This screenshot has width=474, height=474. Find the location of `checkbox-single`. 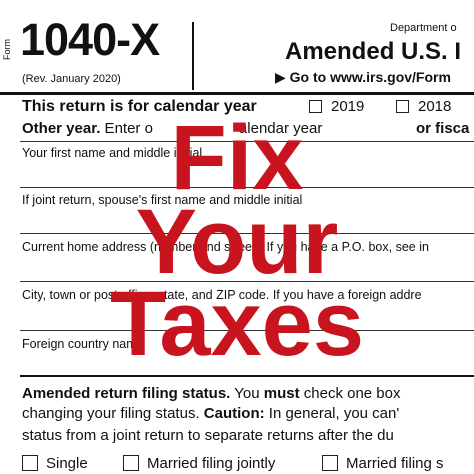

checkbox-single is located at coordinates (30, 463).